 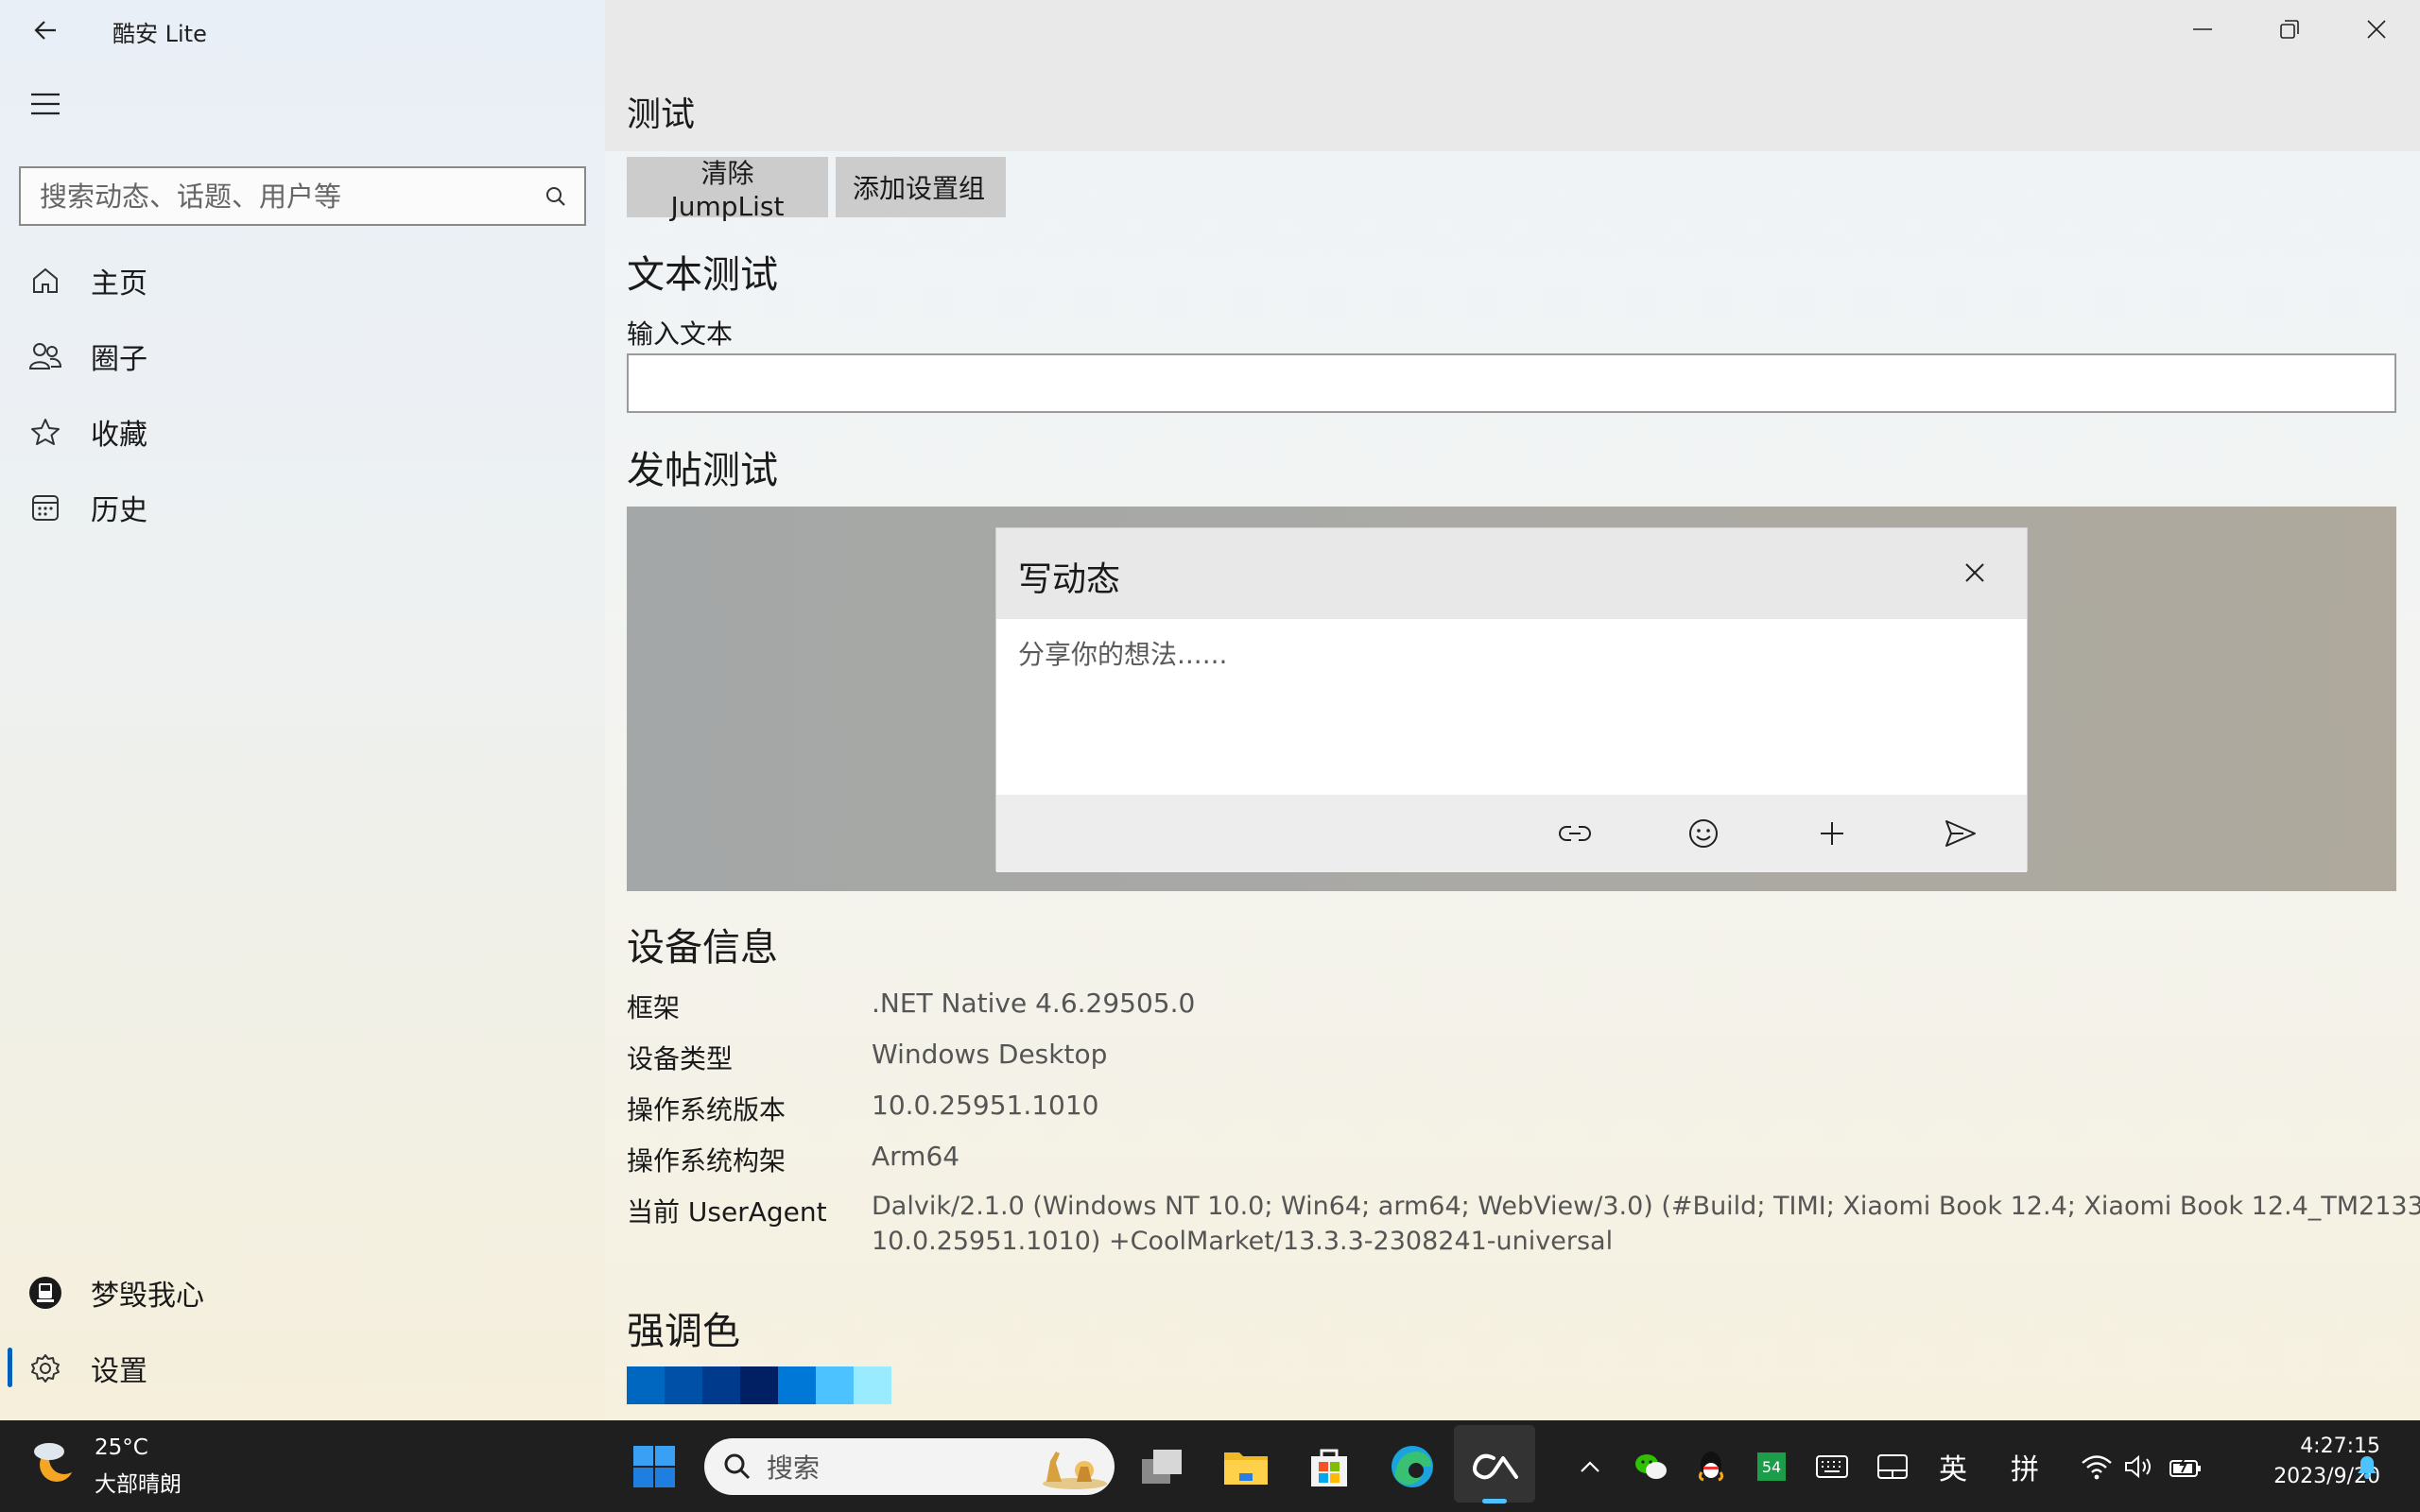 What do you see at coordinates (45, 507) in the screenshot?
I see `calendar-icon` at bounding box center [45, 507].